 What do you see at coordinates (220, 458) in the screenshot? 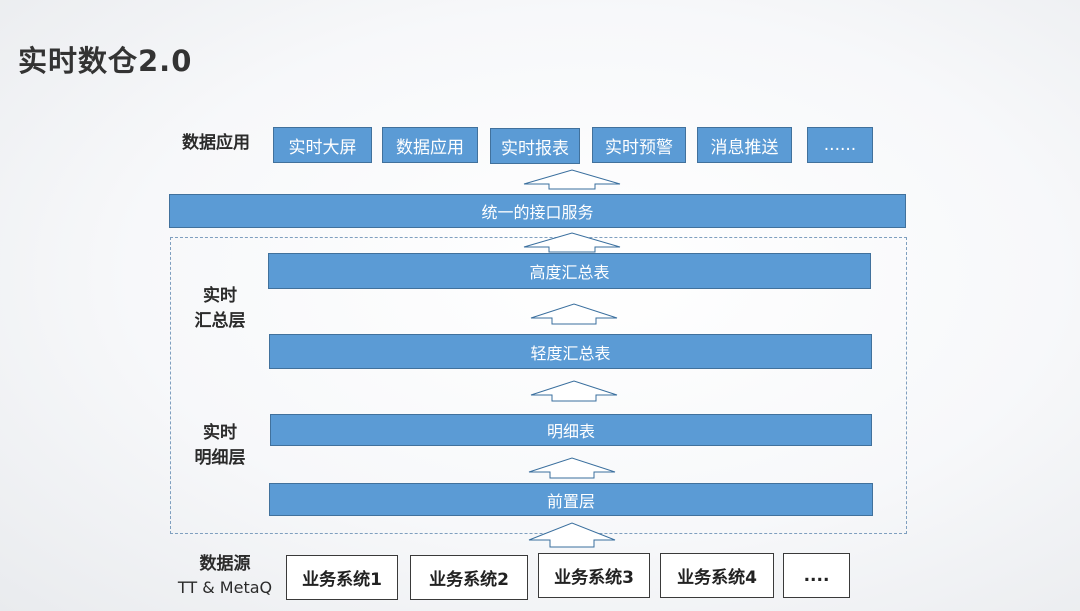
I see `detail-layer-label-line2: 明细层` at bounding box center [220, 458].